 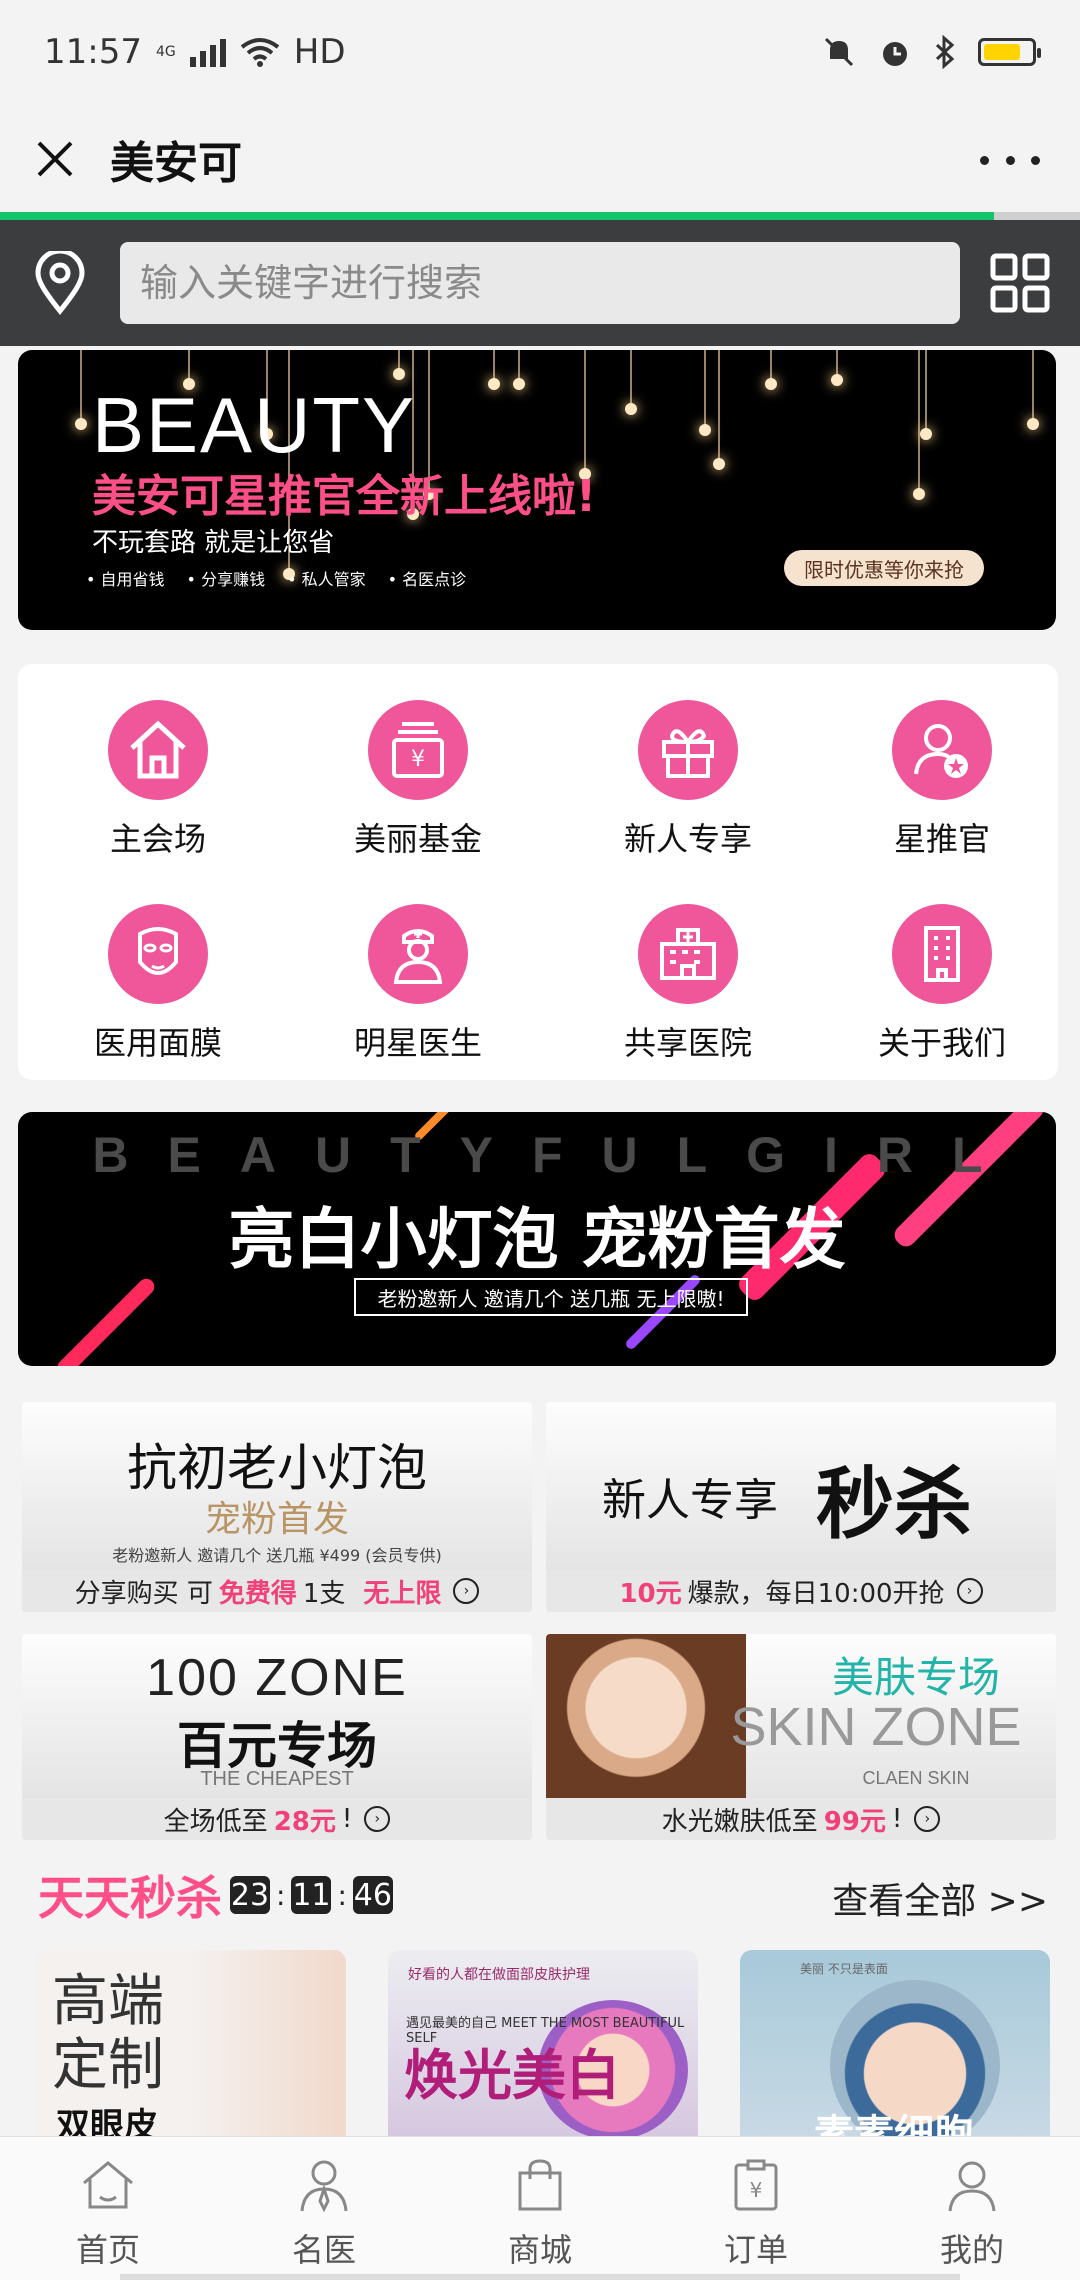 What do you see at coordinates (277, 1737) in the screenshot?
I see `promo-card-100-zone: 100 ZONE 百元专场 THE CHEAPEST 全场低至 28元! ›` at bounding box center [277, 1737].